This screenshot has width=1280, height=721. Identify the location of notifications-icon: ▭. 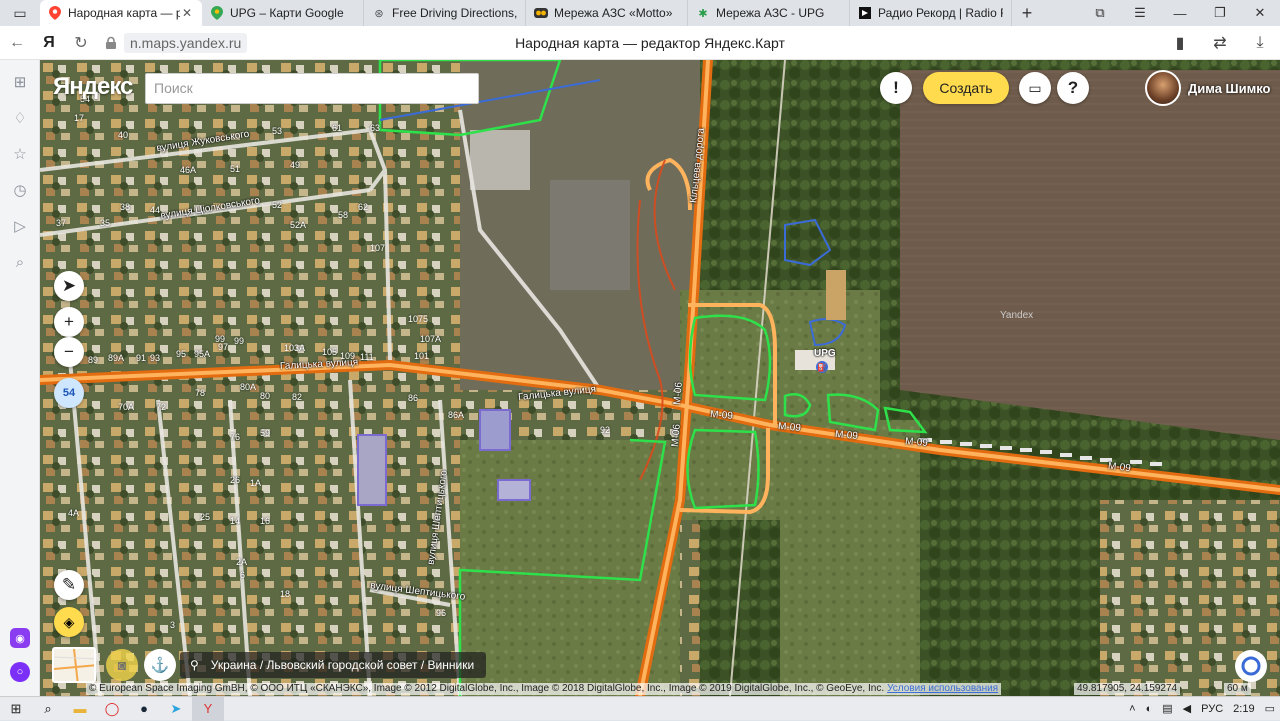
(1270, 708).